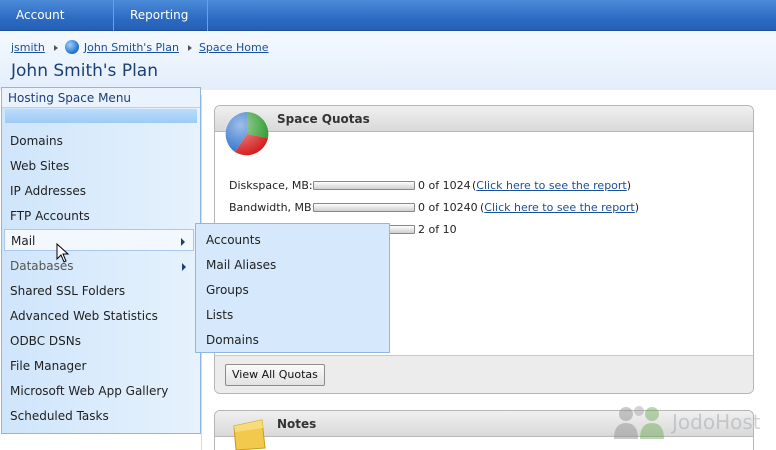  I want to click on sidebar-item-ftp-accounts: FTP Accounts, so click(99, 216).